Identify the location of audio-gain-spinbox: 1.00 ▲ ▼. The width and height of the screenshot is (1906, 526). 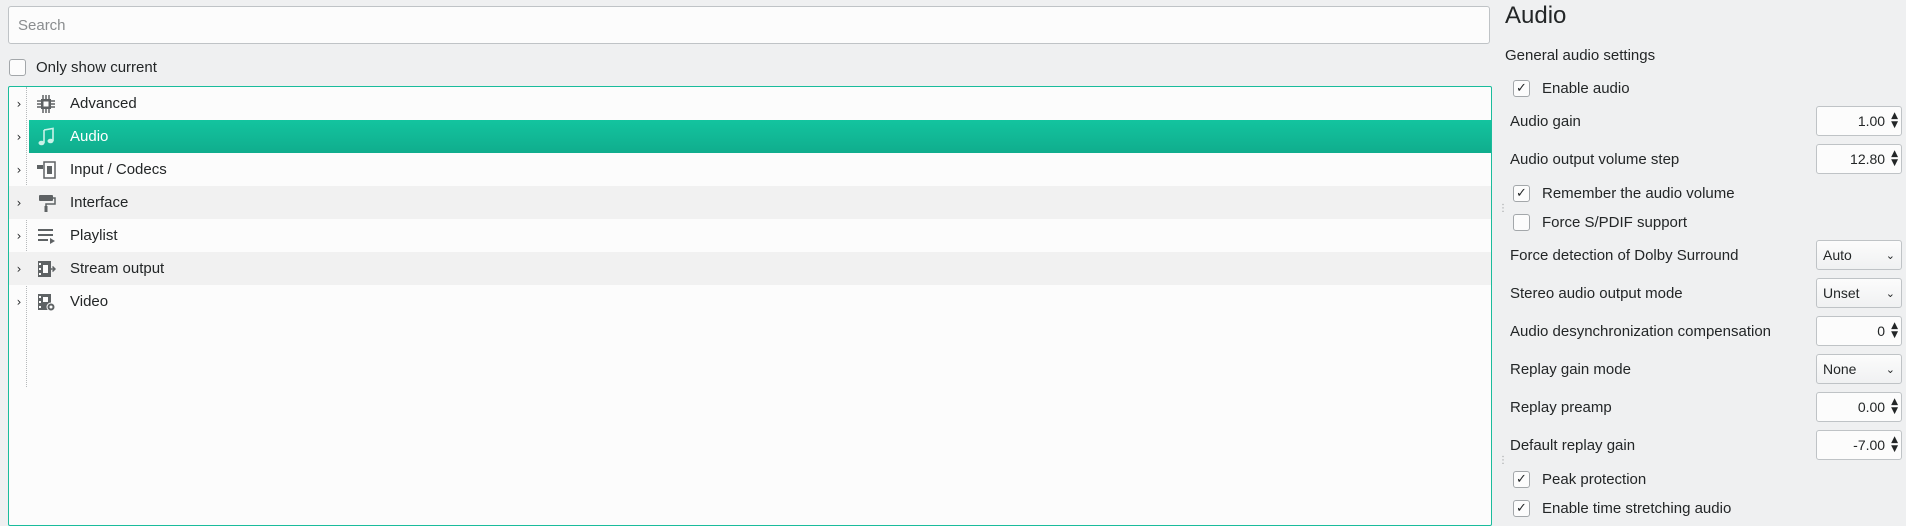
(1859, 121).